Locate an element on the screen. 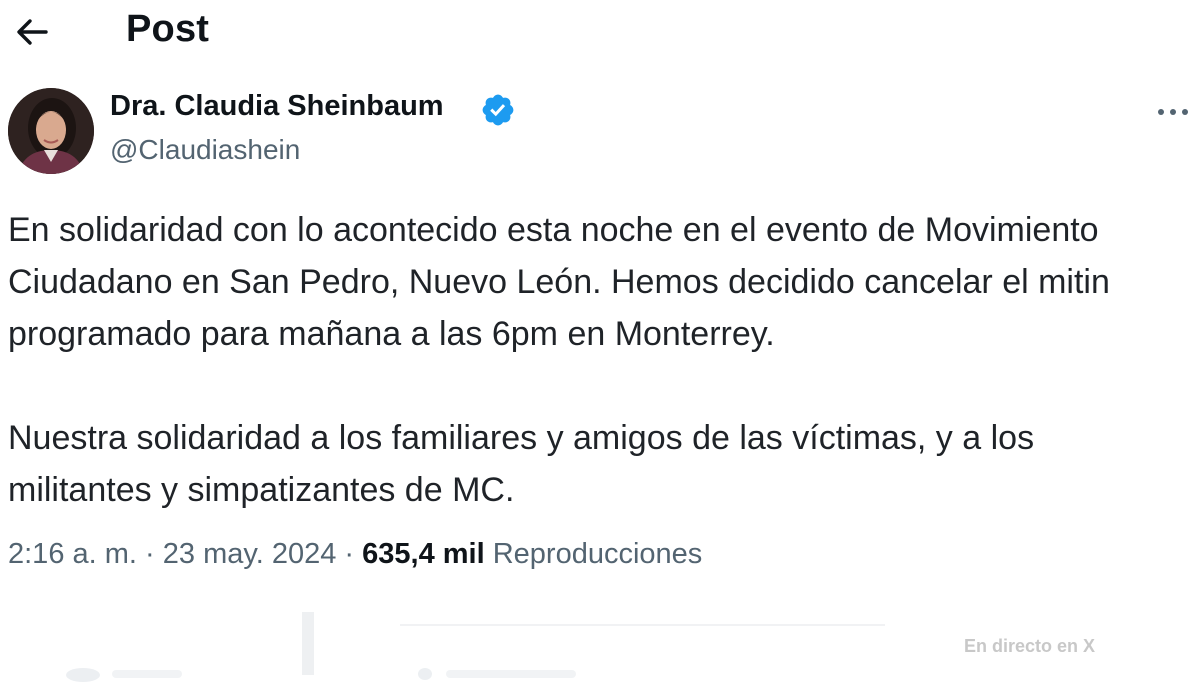  author-name: Dra. Claudia Sheinbaum is located at coordinates (277, 106).